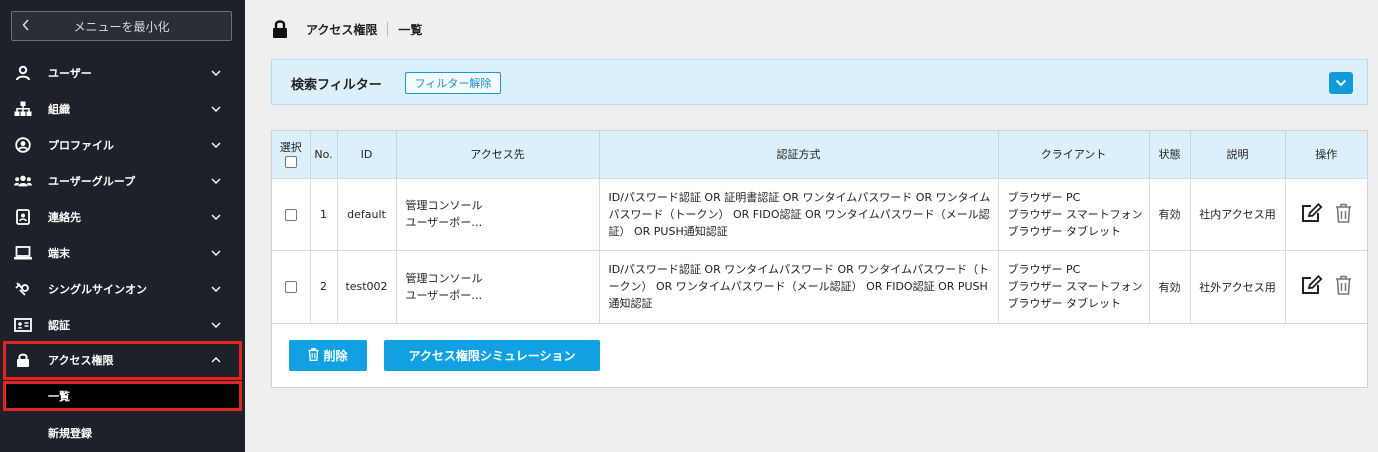  What do you see at coordinates (367, 213) in the screenshot?
I see `row-id: default` at bounding box center [367, 213].